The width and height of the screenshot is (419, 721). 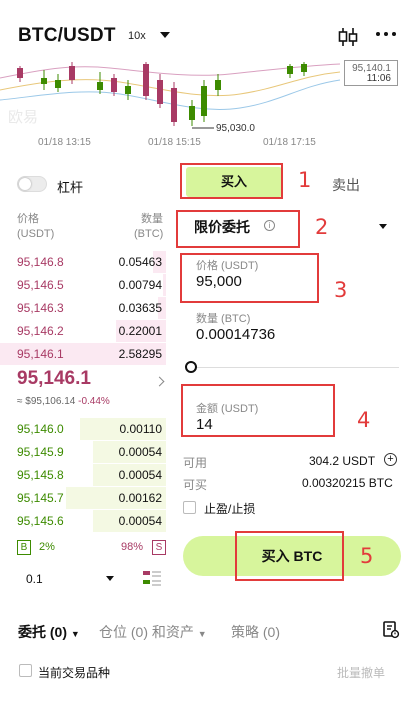 What do you see at coordinates (54, 379) in the screenshot?
I see `last-price: 95,146.1` at bounding box center [54, 379].